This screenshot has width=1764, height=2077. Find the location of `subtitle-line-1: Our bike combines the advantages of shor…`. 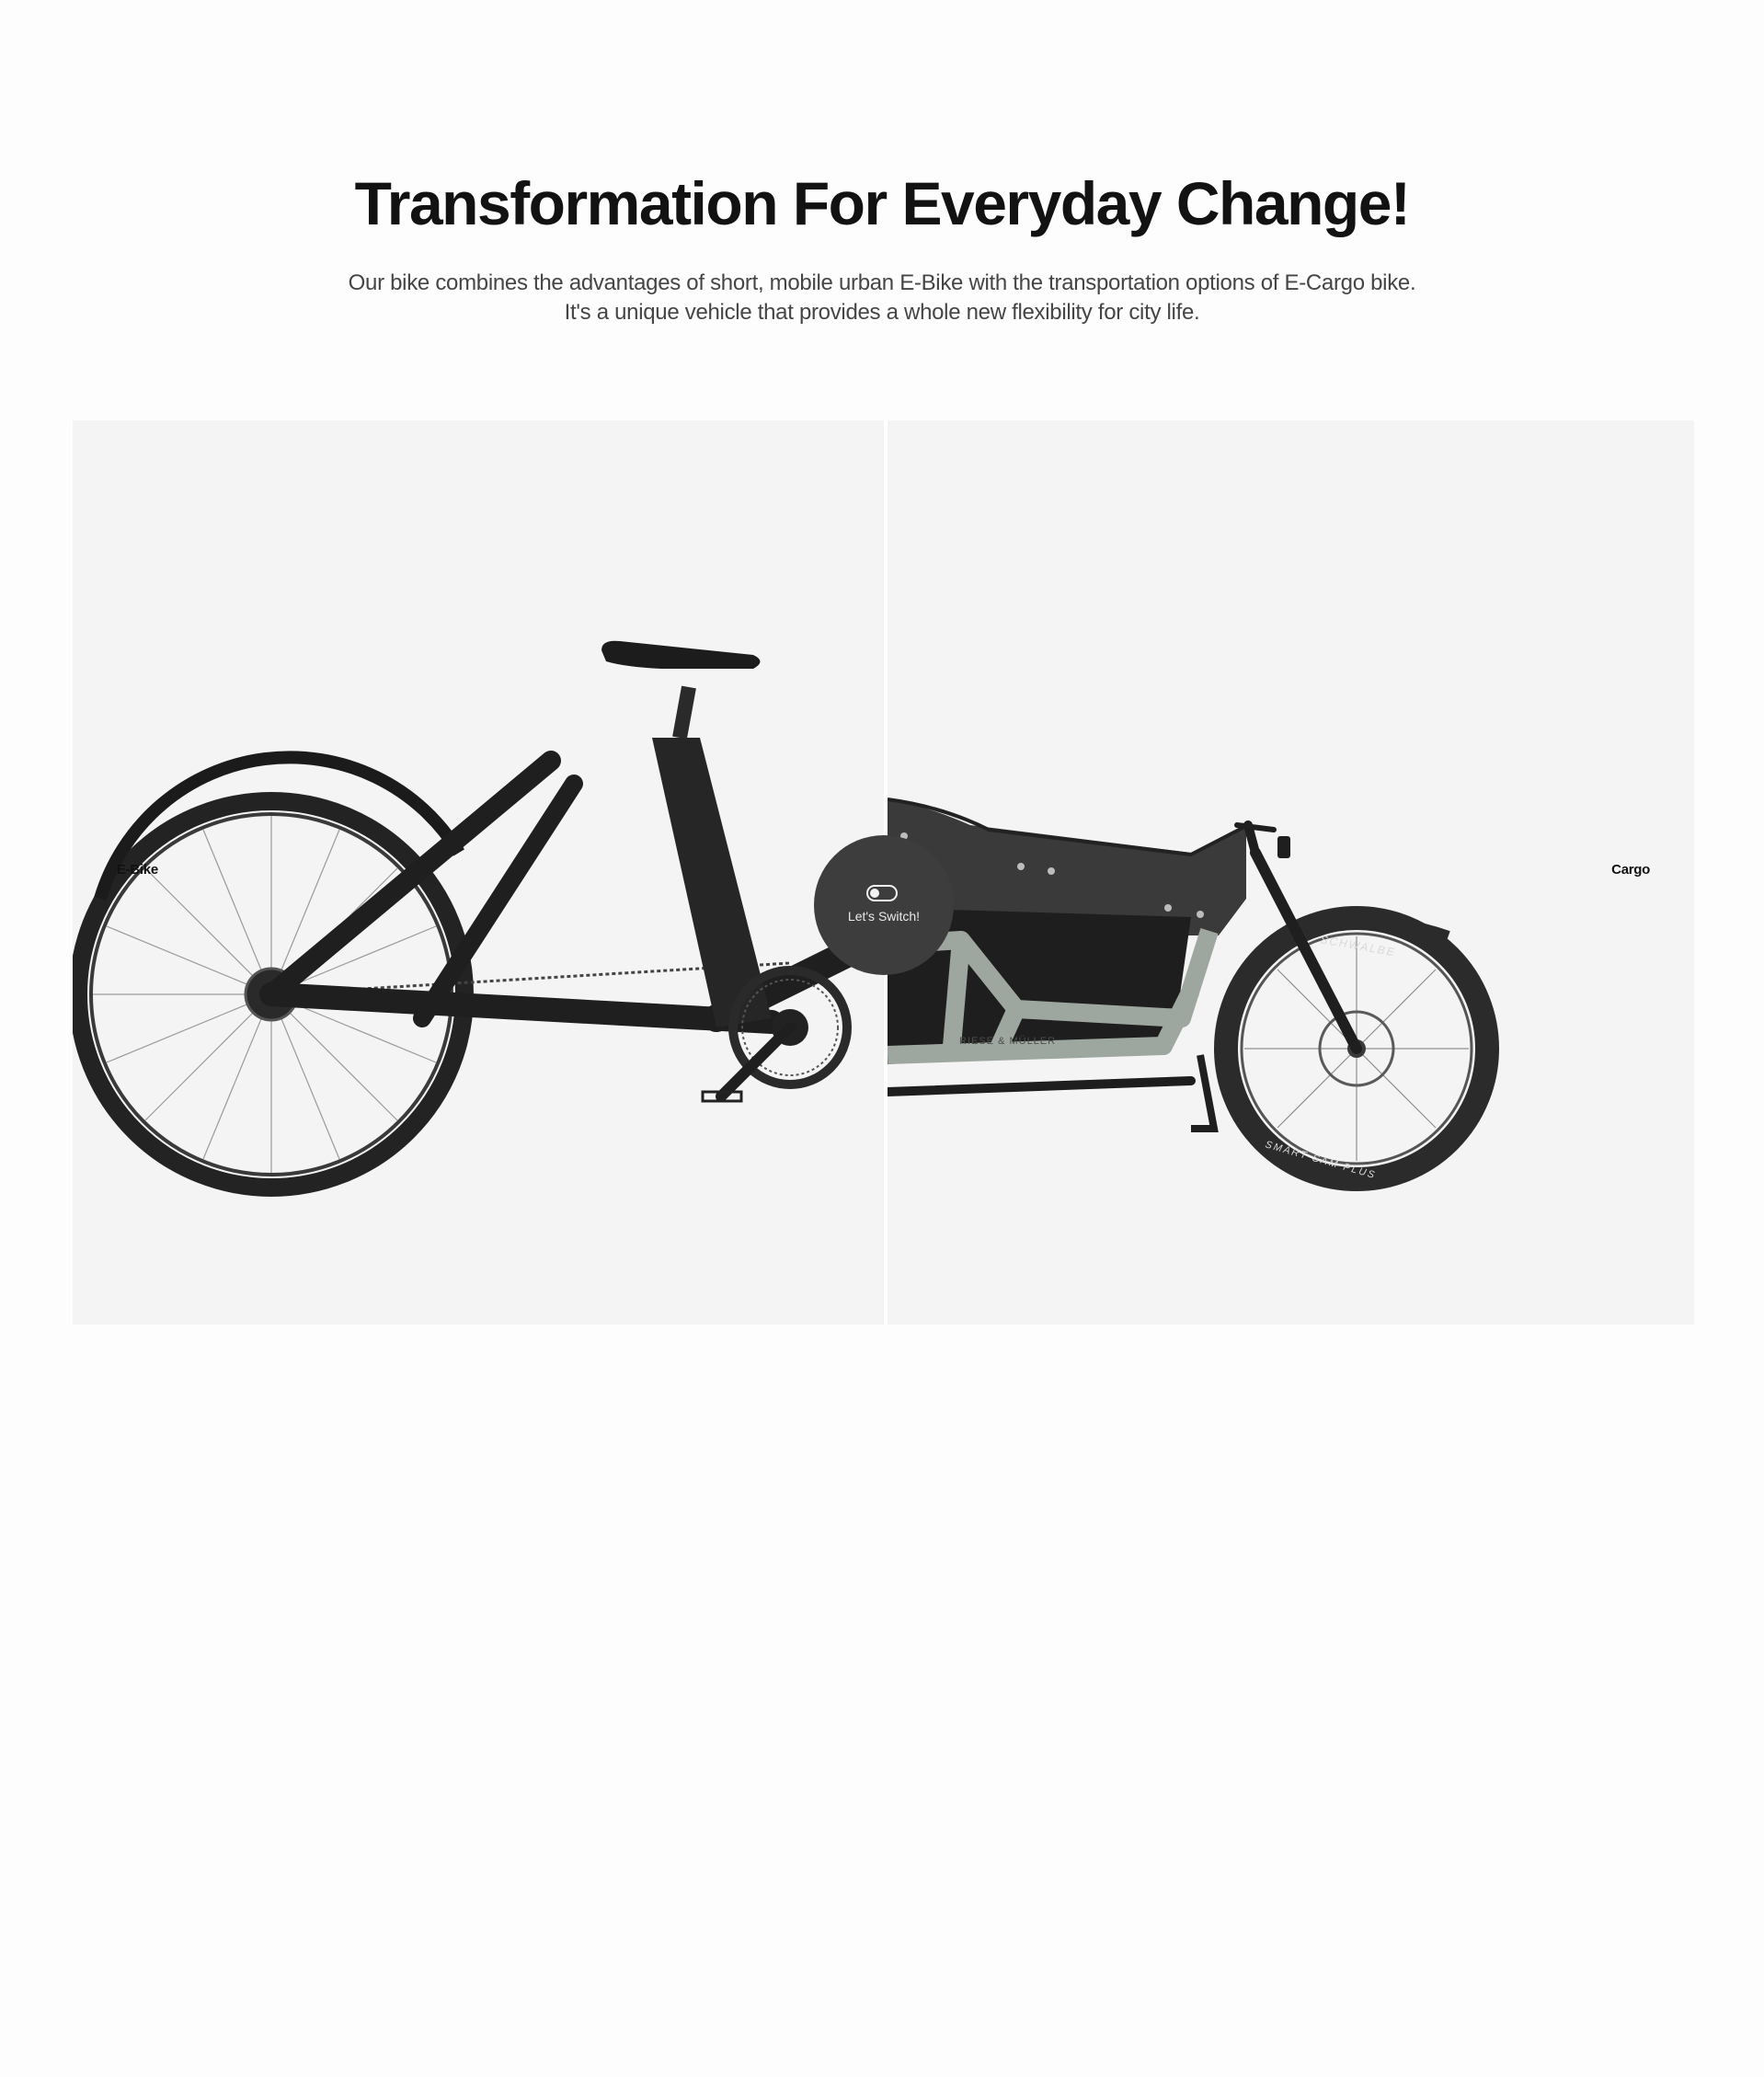

subtitle-line-1: Our bike combines the advantages of shor… is located at coordinates (882, 282).